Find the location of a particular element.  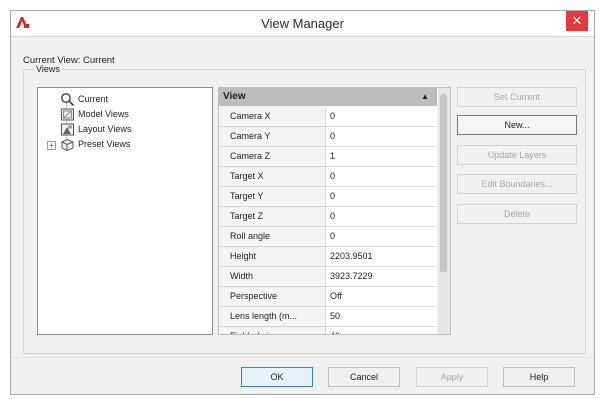

views-group-label: Views is located at coordinates (48, 69).